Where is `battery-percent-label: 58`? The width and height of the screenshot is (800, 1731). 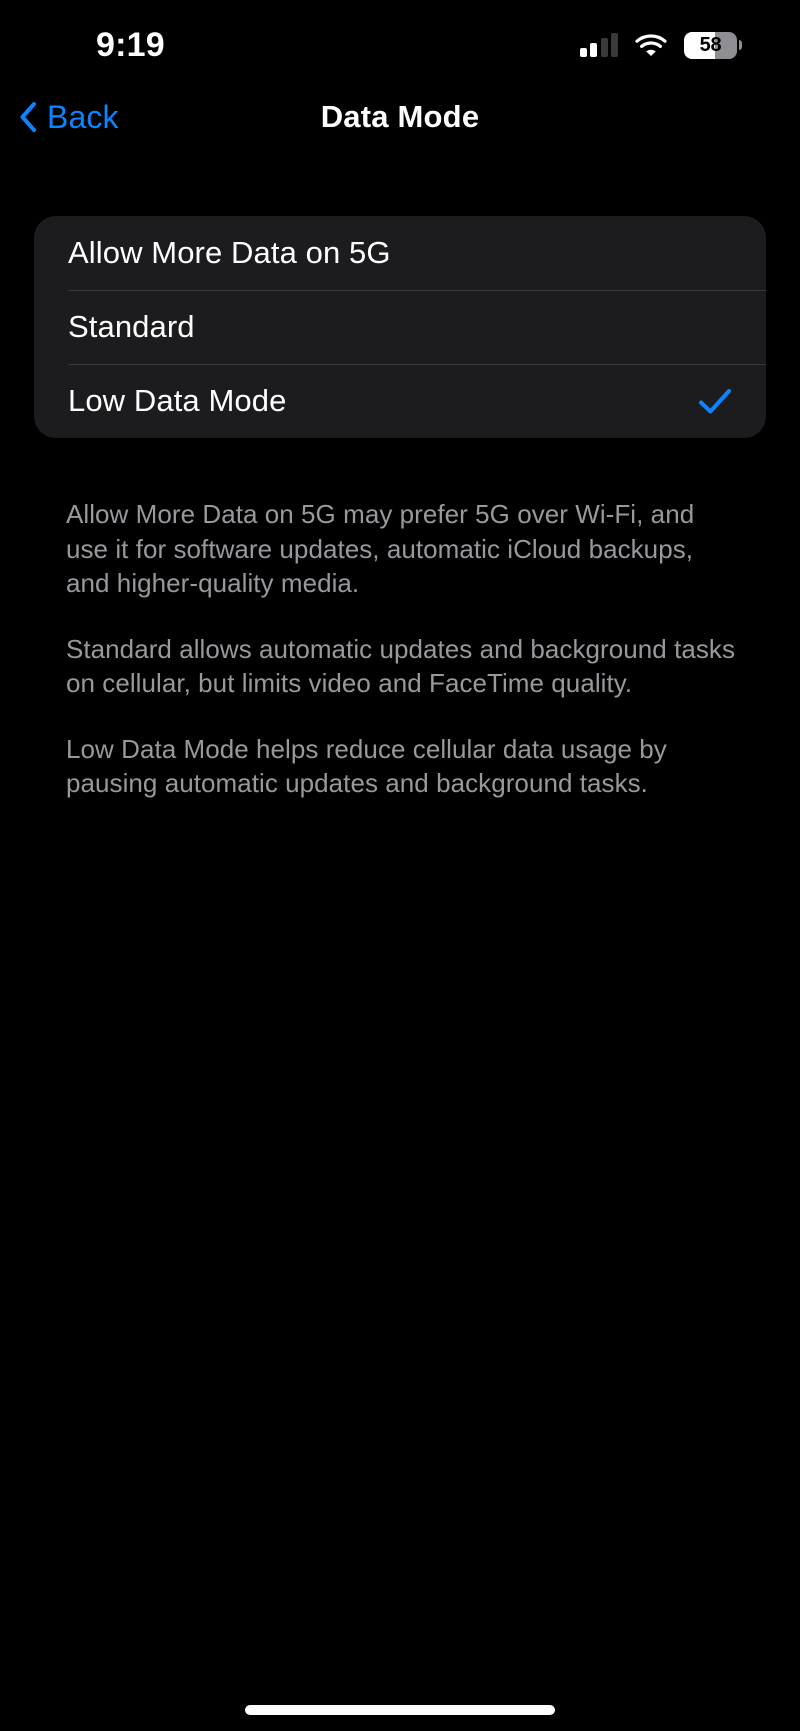
battery-percent-label: 58 is located at coordinates (710, 44).